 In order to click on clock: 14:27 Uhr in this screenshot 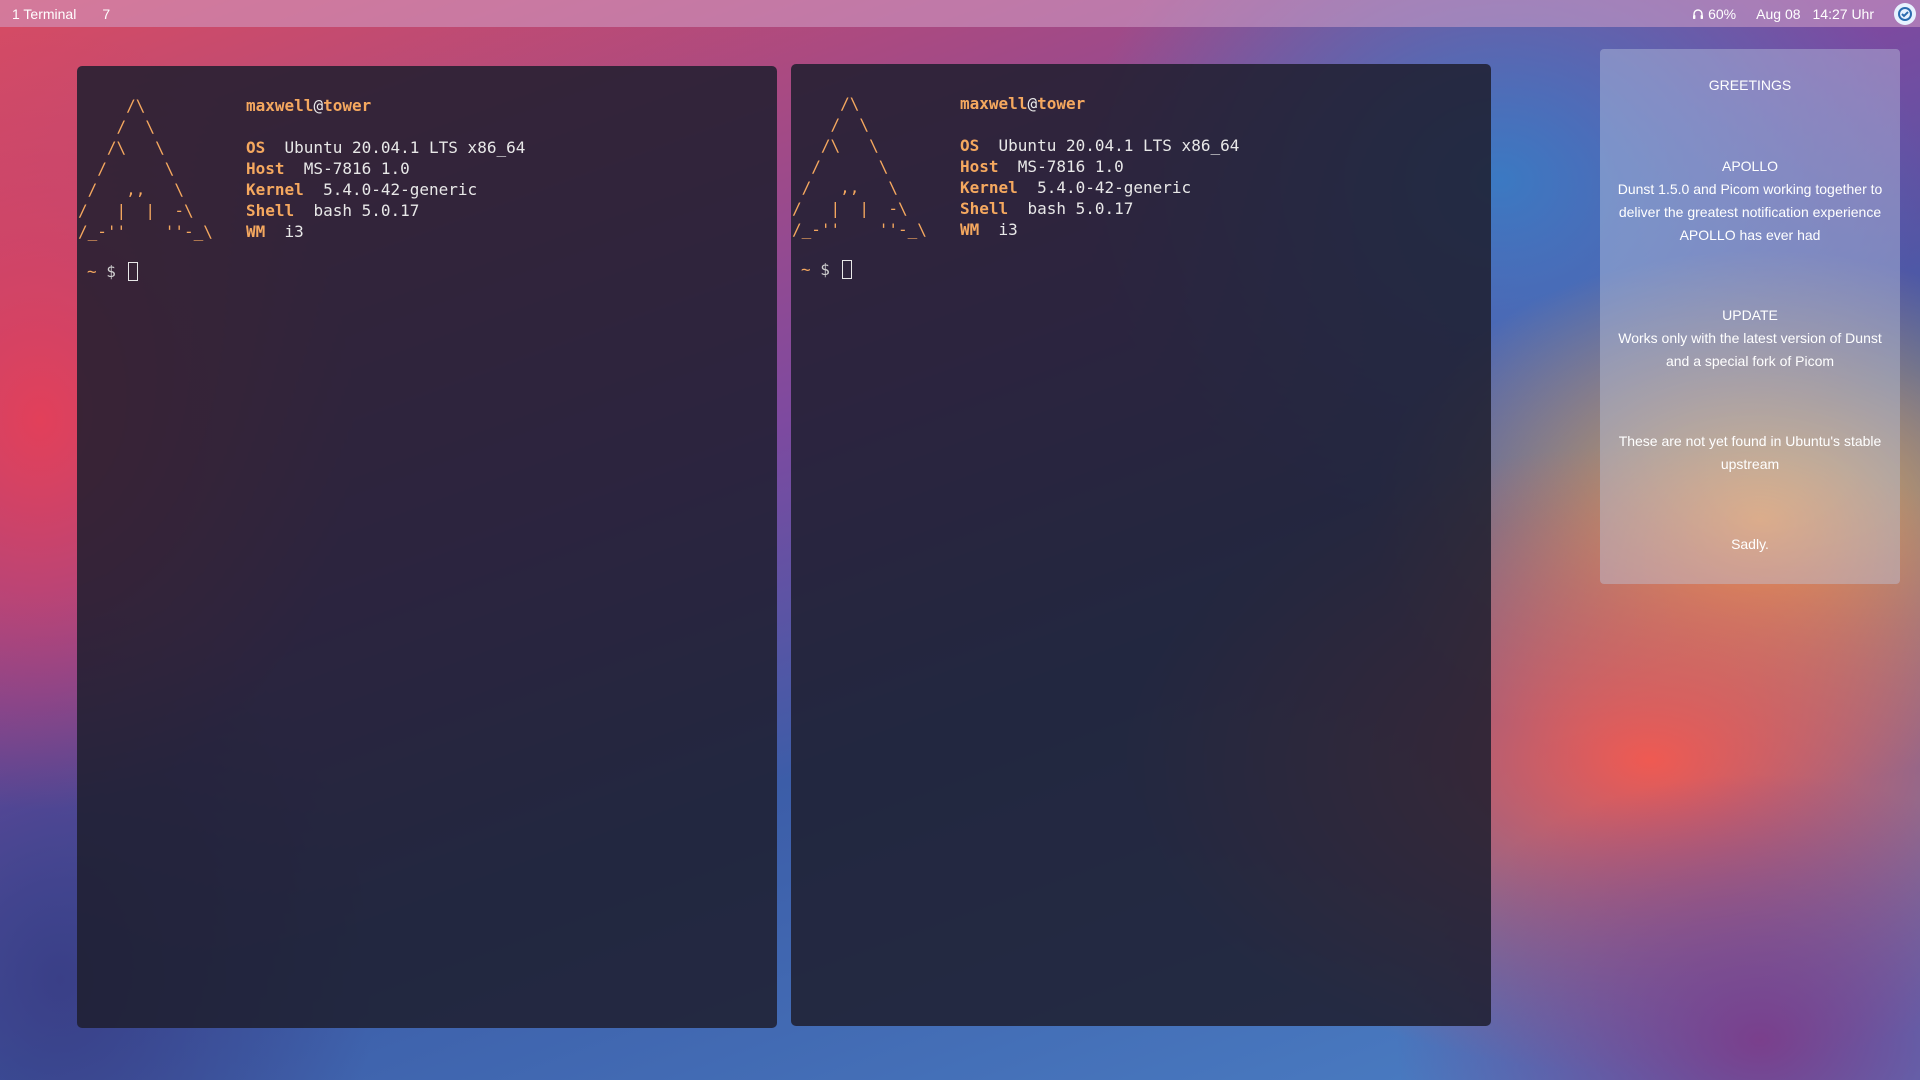, I will do `click(1843, 13)`.